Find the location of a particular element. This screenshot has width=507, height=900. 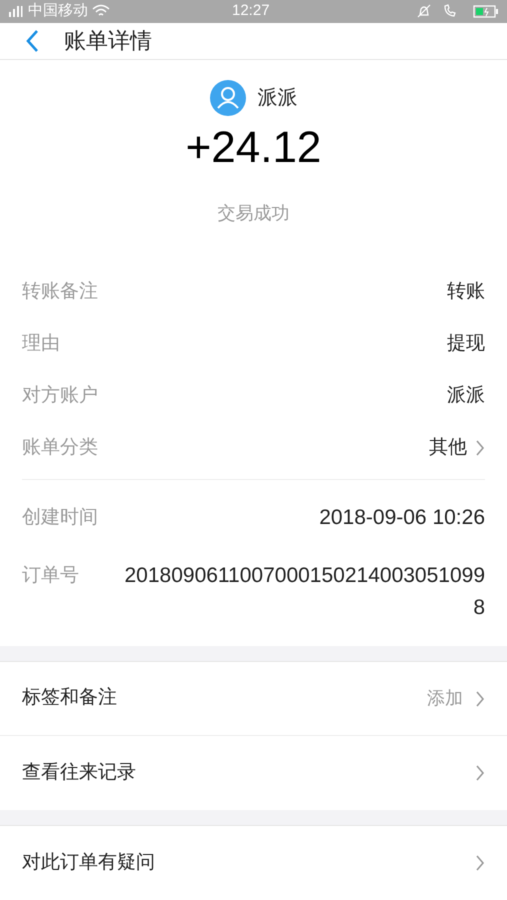

detail-value: 派派 is located at coordinates (466, 396).